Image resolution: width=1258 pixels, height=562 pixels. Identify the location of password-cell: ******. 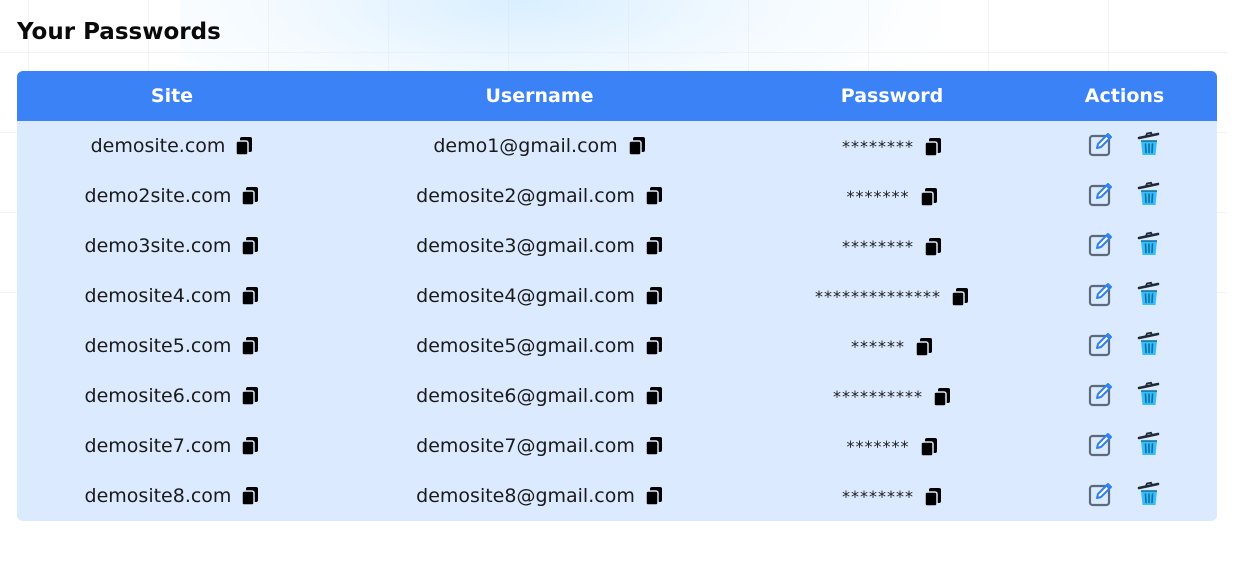
(892, 346).